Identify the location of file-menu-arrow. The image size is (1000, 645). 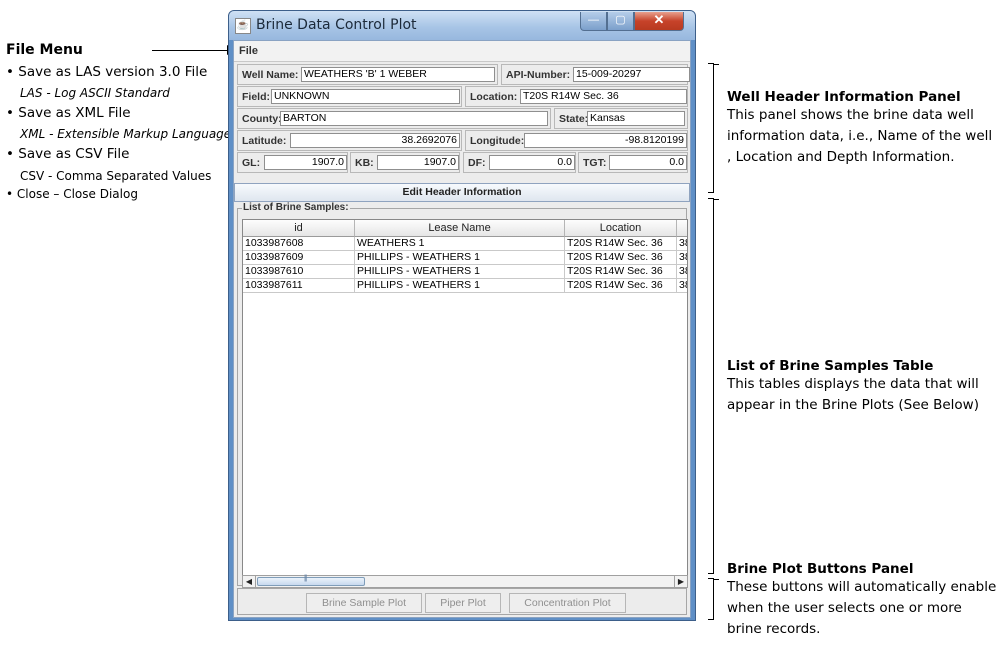
(194, 50).